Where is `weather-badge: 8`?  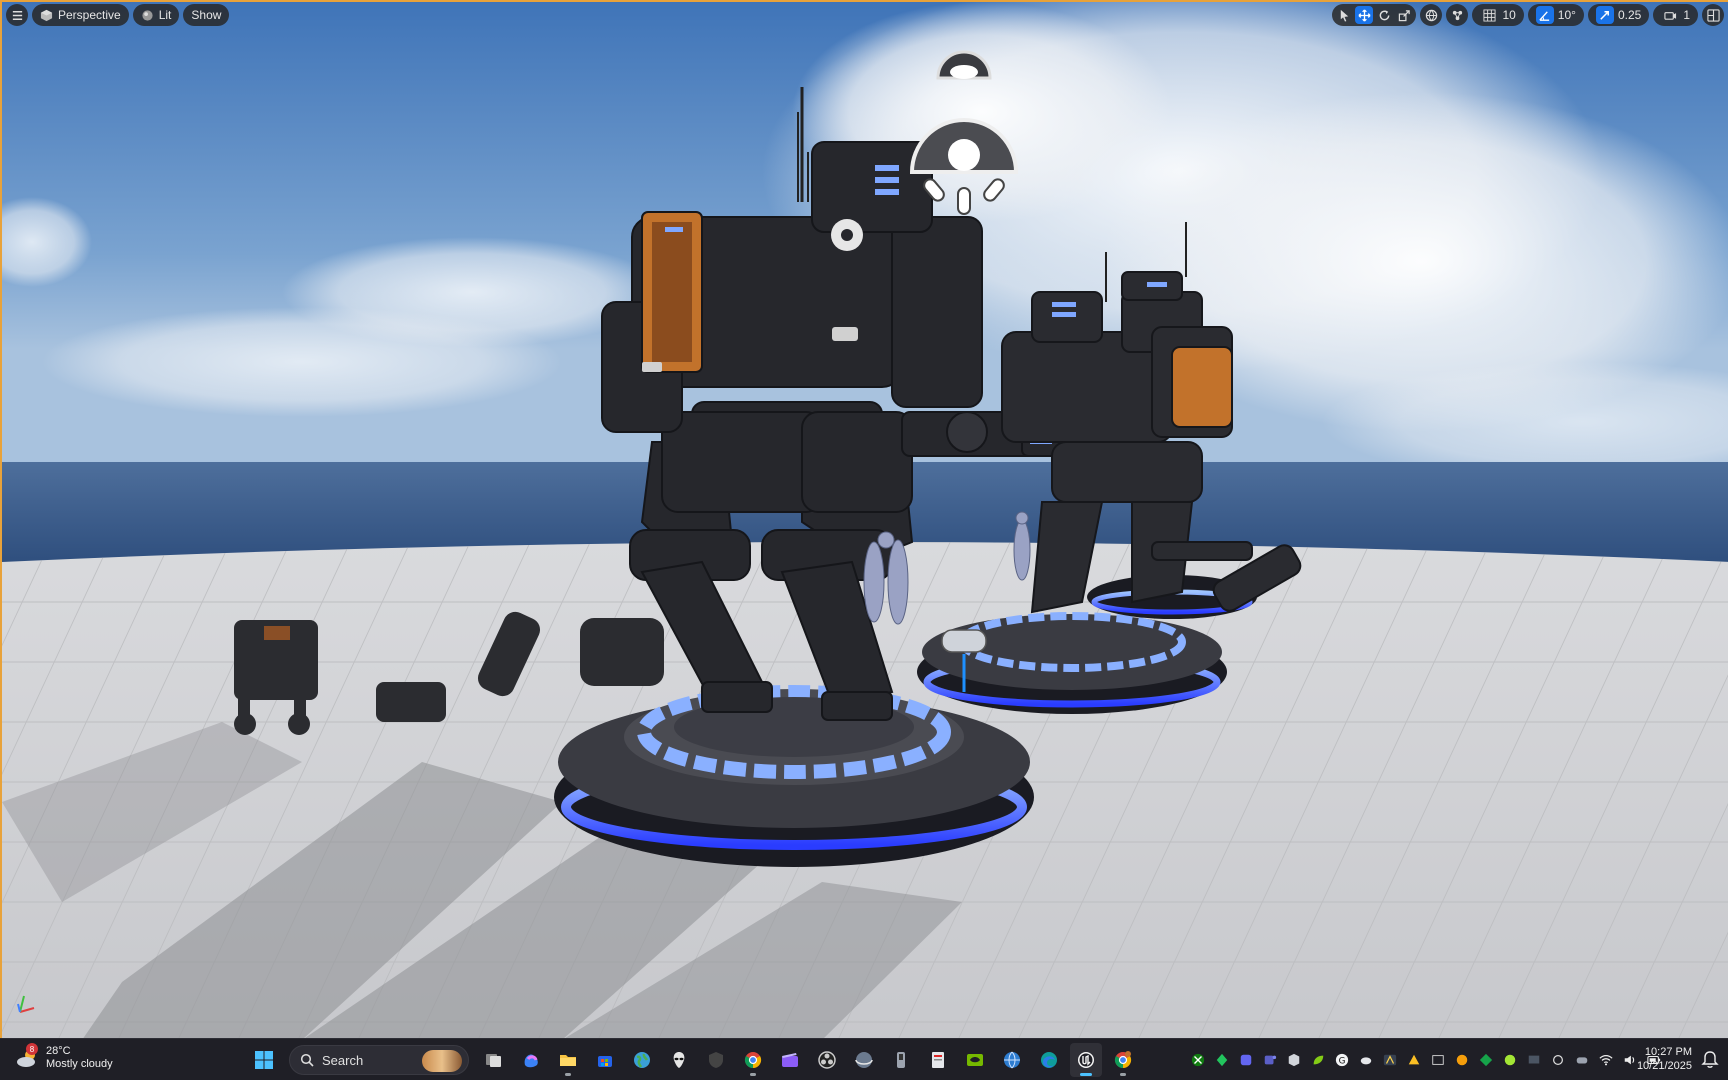 weather-badge: 8 is located at coordinates (32, 1049).